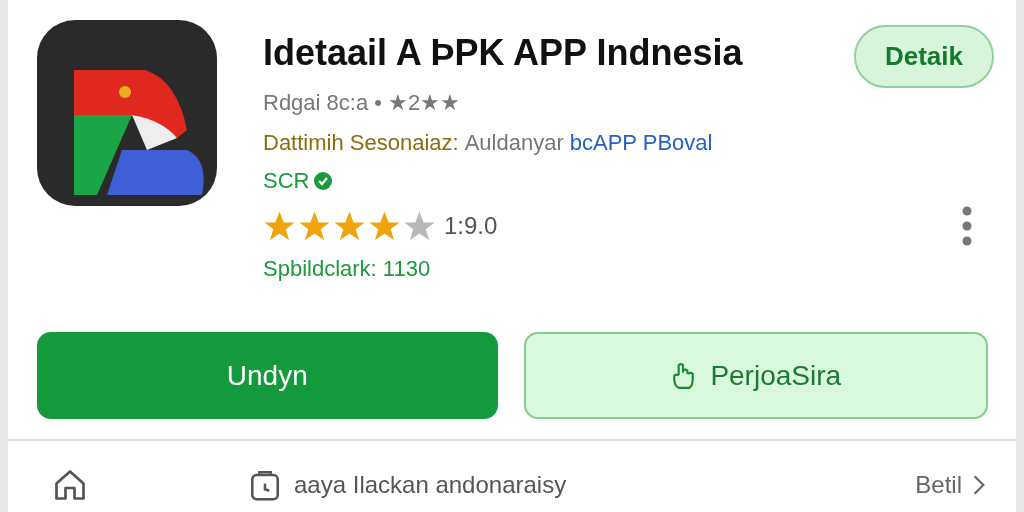  What do you see at coordinates (70, 485) in the screenshot?
I see `home-icon` at bounding box center [70, 485].